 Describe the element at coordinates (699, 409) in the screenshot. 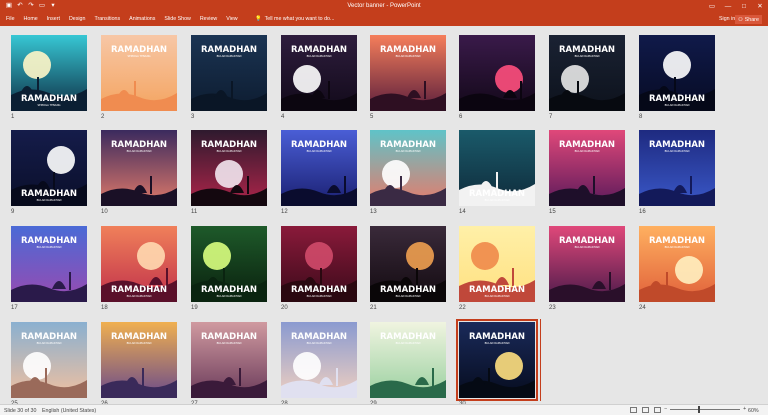

I see `zoom-slider-thumb` at that location.